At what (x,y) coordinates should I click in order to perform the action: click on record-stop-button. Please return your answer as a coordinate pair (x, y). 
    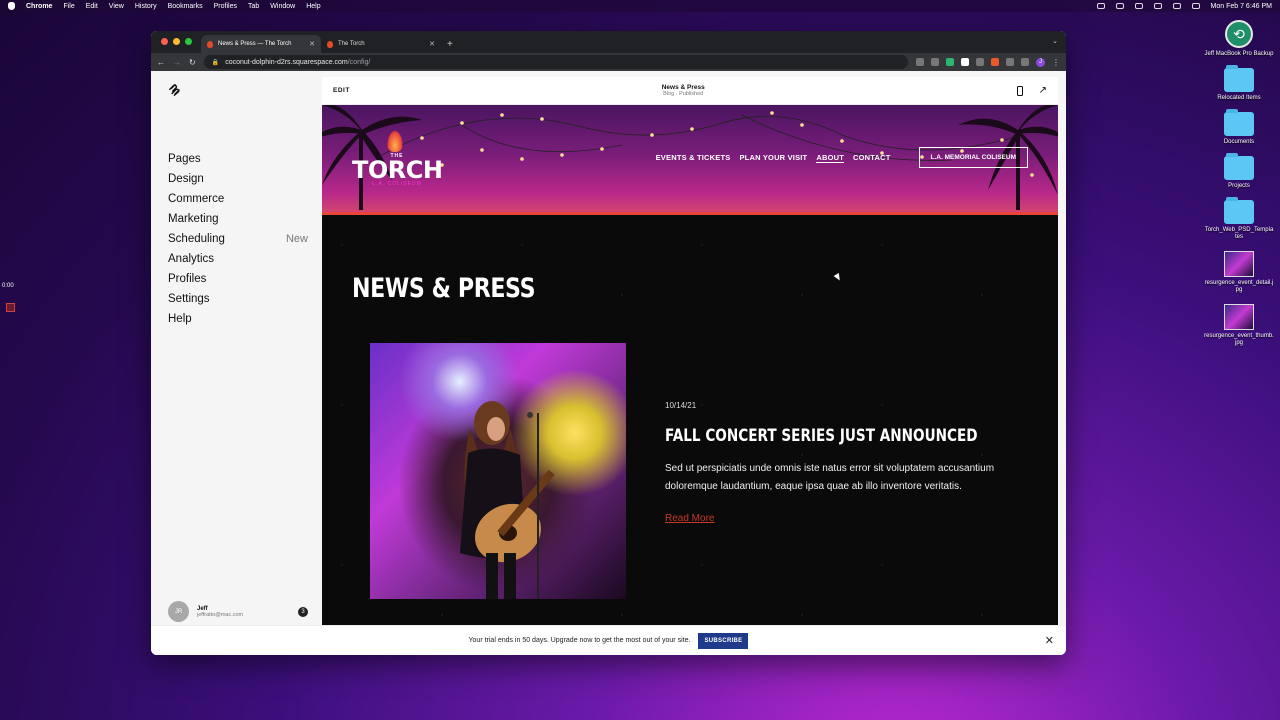
    Looking at the image, I should click on (10, 307).